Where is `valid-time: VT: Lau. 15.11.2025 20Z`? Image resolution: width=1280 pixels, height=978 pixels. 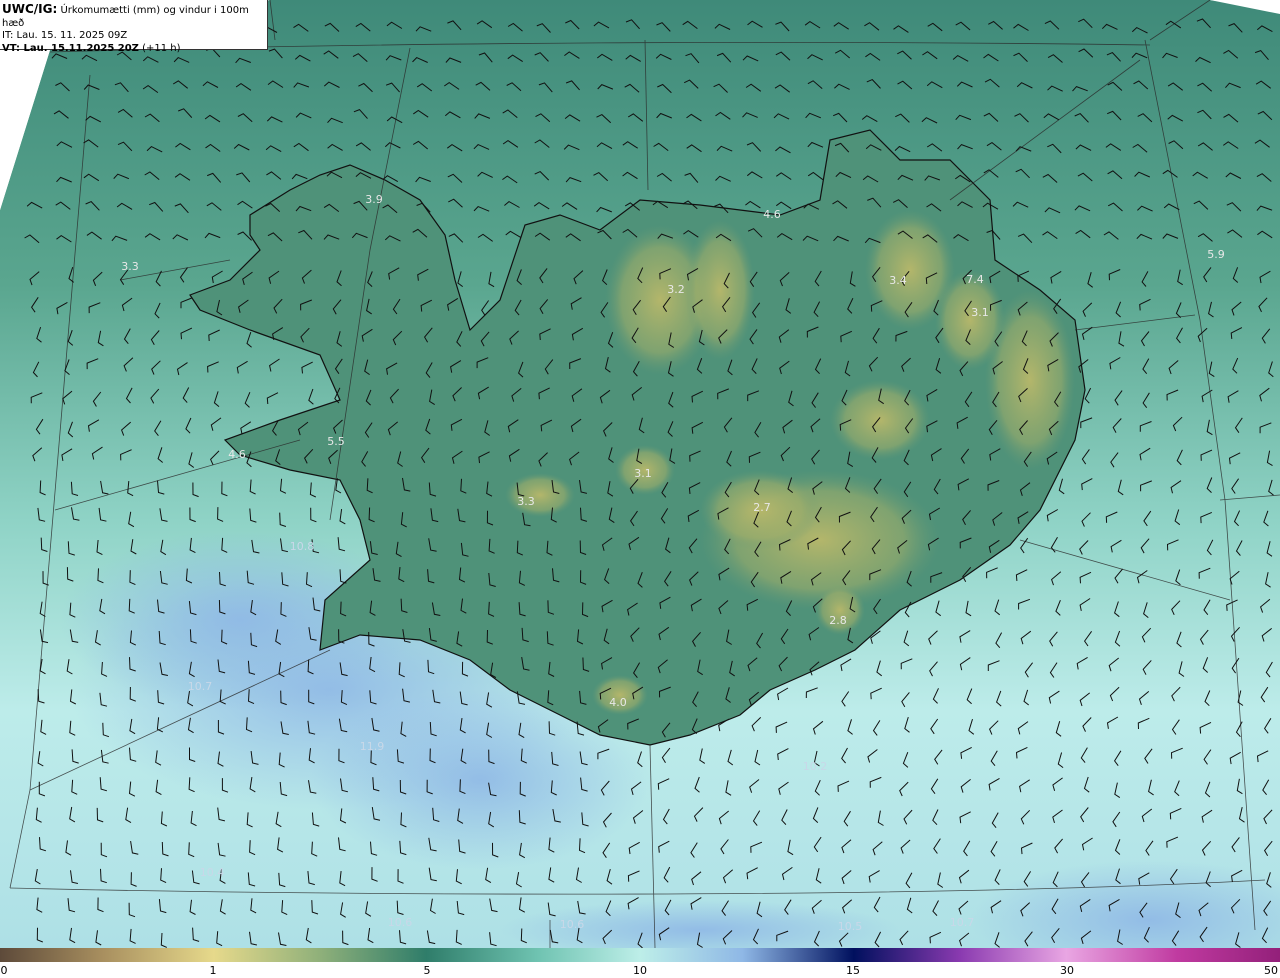 valid-time: VT: Lau. 15.11.2025 20Z is located at coordinates (70, 48).